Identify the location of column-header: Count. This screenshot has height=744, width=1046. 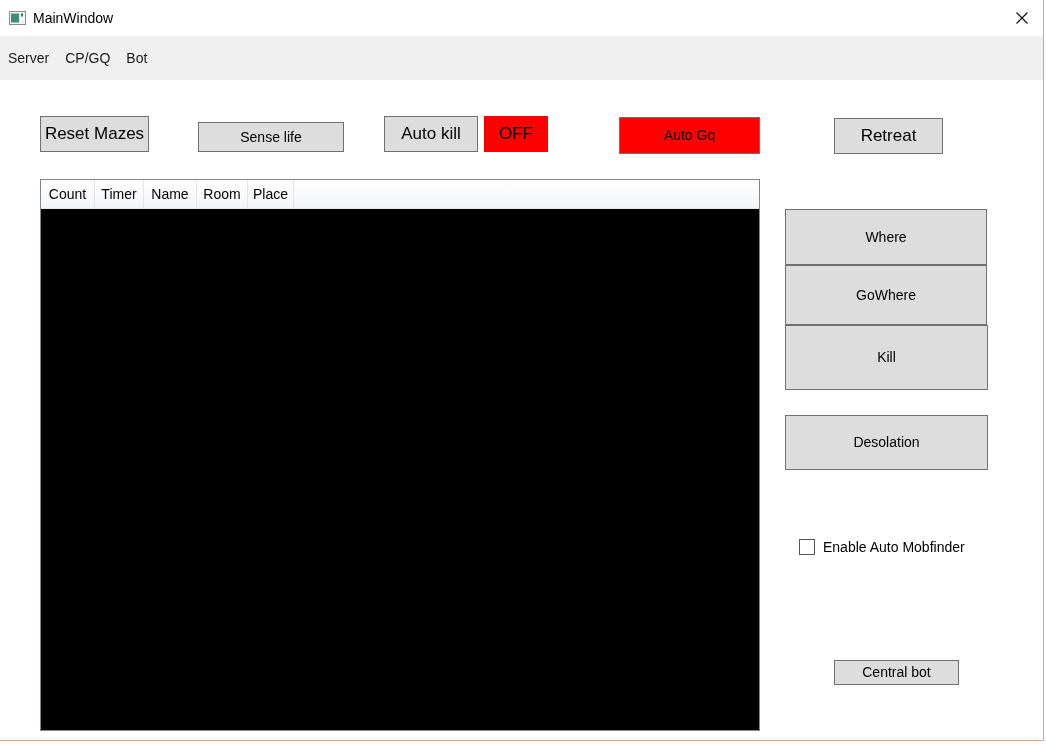
(68, 194).